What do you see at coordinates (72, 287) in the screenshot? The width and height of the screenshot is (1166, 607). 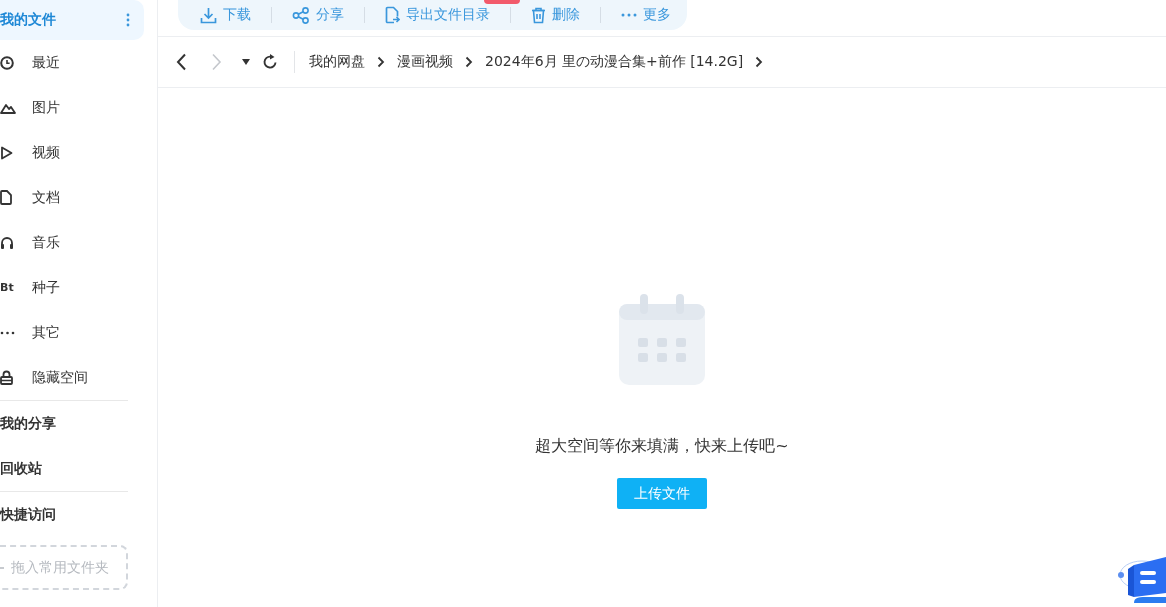 I see `sidebar-item: Bt 种子` at bounding box center [72, 287].